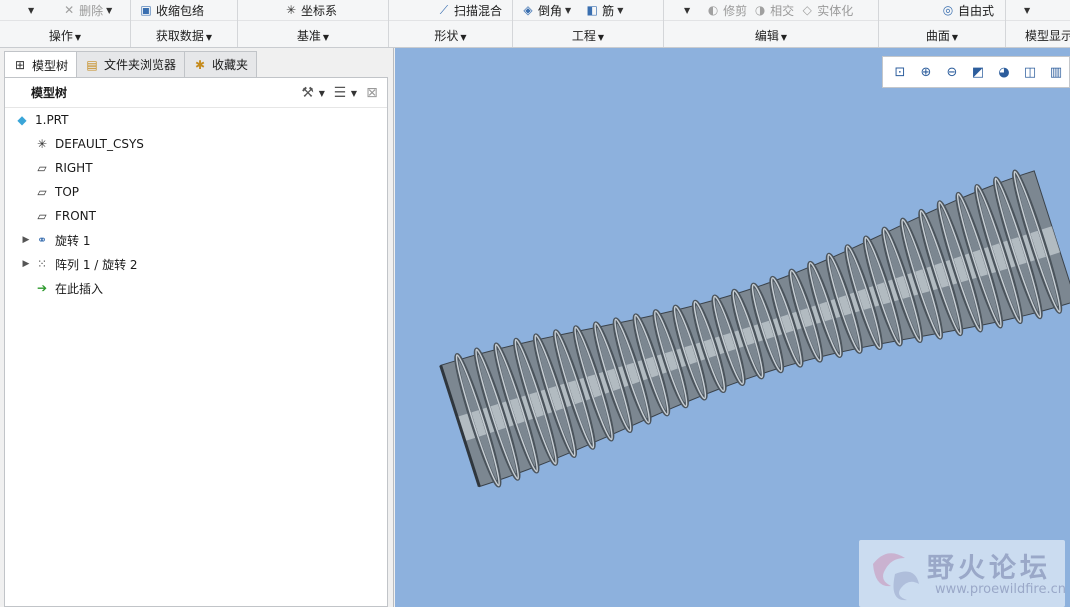 The width and height of the screenshot is (1070, 607). I want to click on panel-tabs: ⊞ 模型树 ▤ 文件夹浏览器 ✱ 收藏夹, so click(131, 64).